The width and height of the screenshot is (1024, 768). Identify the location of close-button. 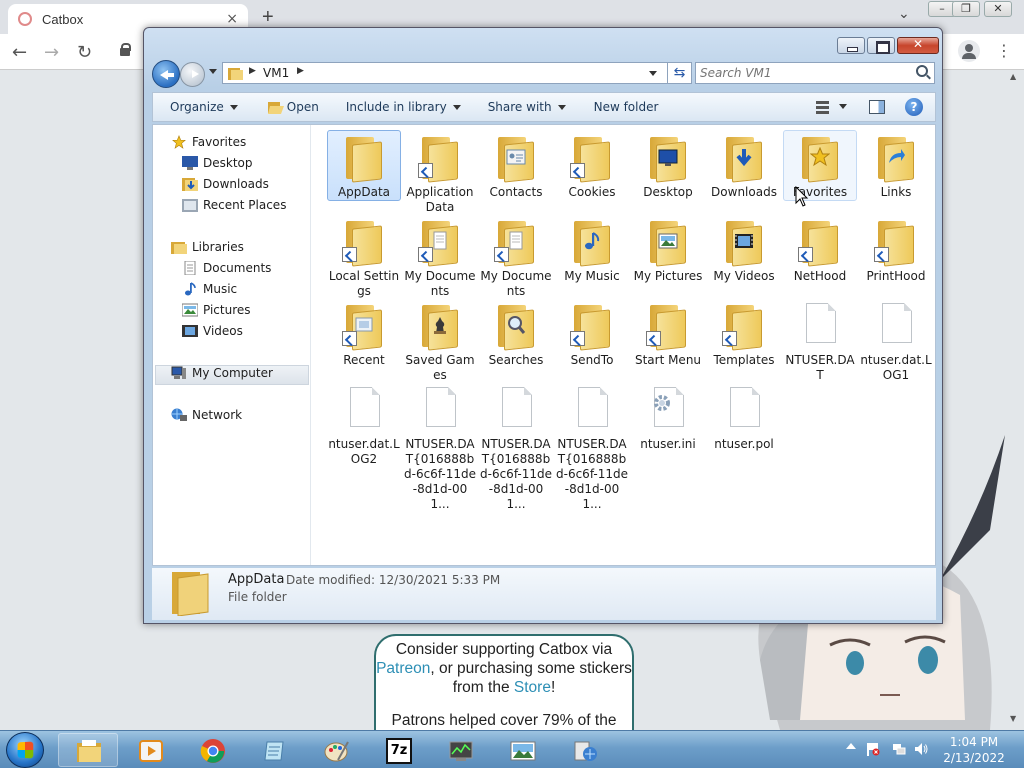
(918, 45).